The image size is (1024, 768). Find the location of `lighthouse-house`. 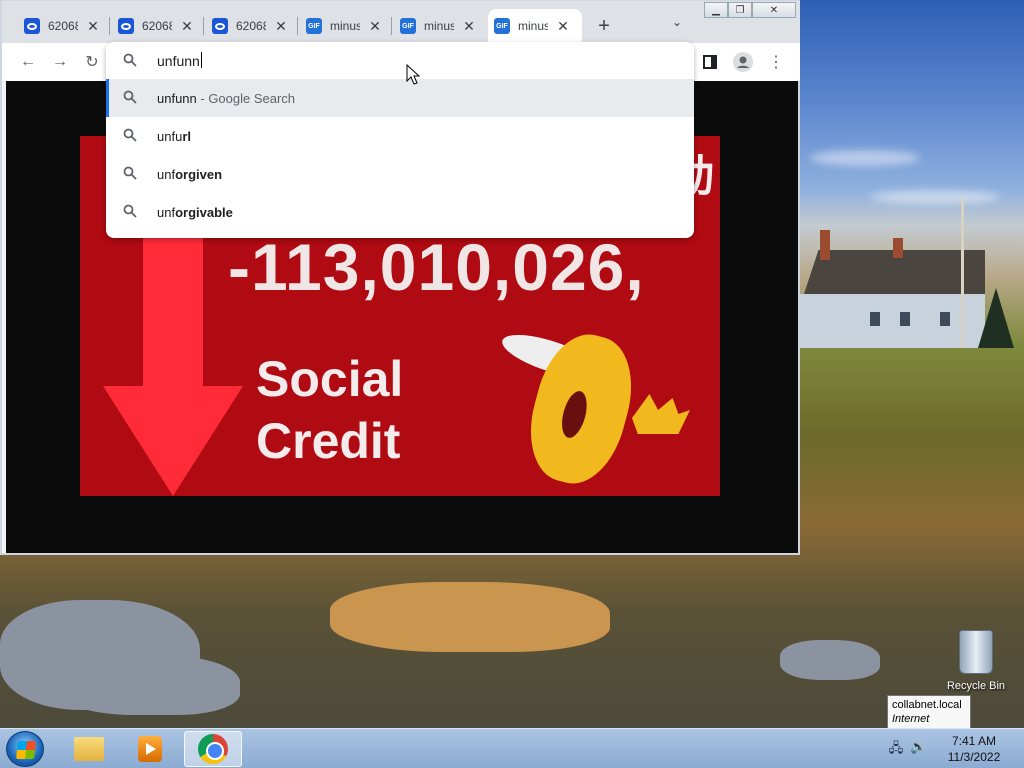

lighthouse-house is located at coordinates (892, 299).